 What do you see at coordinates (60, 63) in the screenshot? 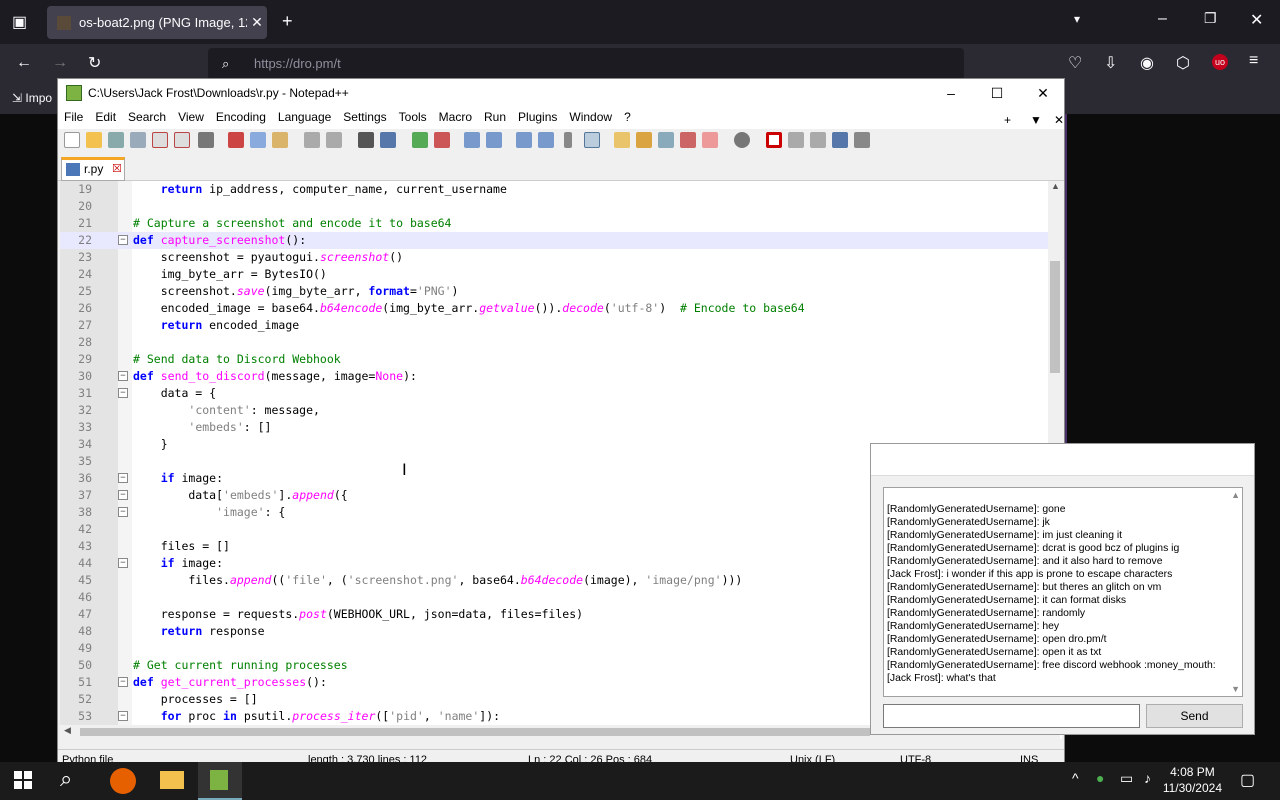
I see `forward-arrow-icon: →` at bounding box center [60, 63].